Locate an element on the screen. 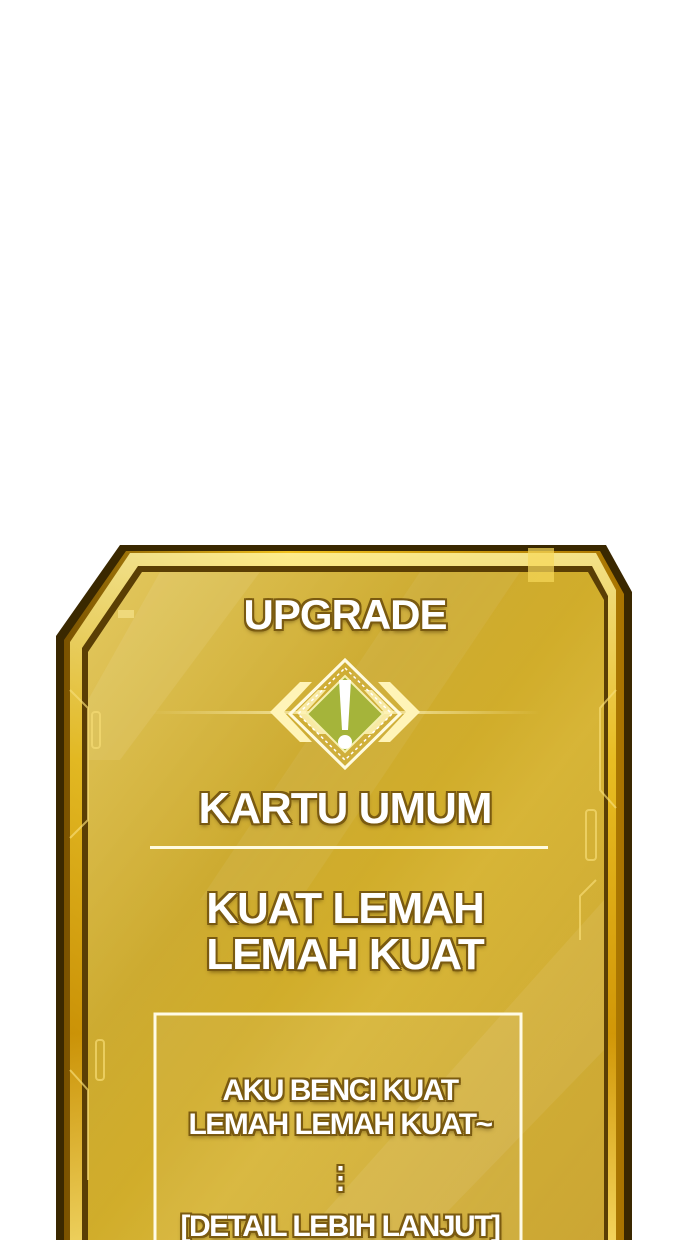 This screenshot has height=1240, width=690. card-type-label: UPGRADE is located at coordinates (345, 614).